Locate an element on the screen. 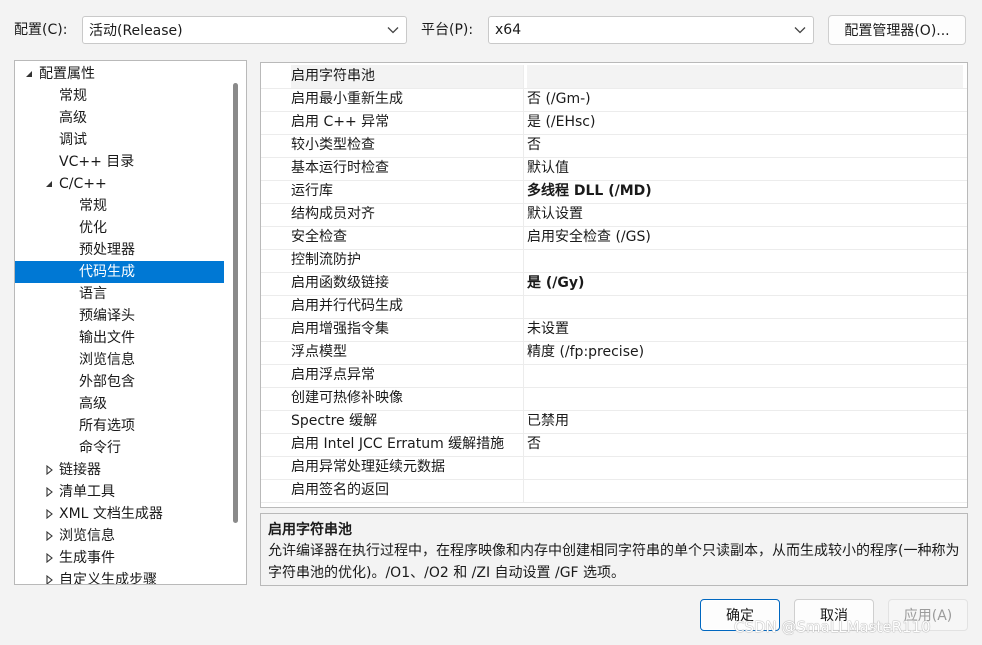 The height and width of the screenshot is (645, 982). tree-item: 调试 is located at coordinates (119, 140).